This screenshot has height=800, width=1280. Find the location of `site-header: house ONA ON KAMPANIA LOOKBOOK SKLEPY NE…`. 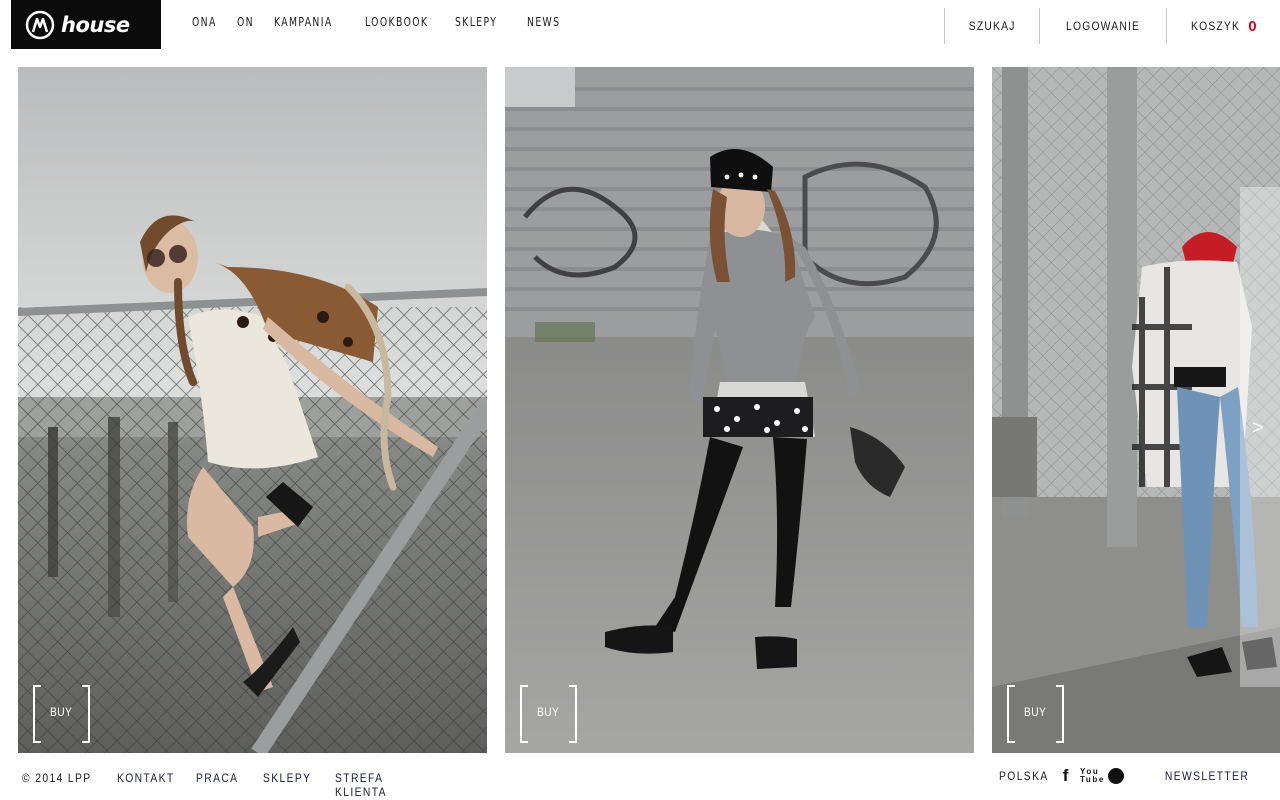

site-header: house ONA ON KAMPANIA LOOKBOOK SKLEPY NE… is located at coordinates (640, 28).